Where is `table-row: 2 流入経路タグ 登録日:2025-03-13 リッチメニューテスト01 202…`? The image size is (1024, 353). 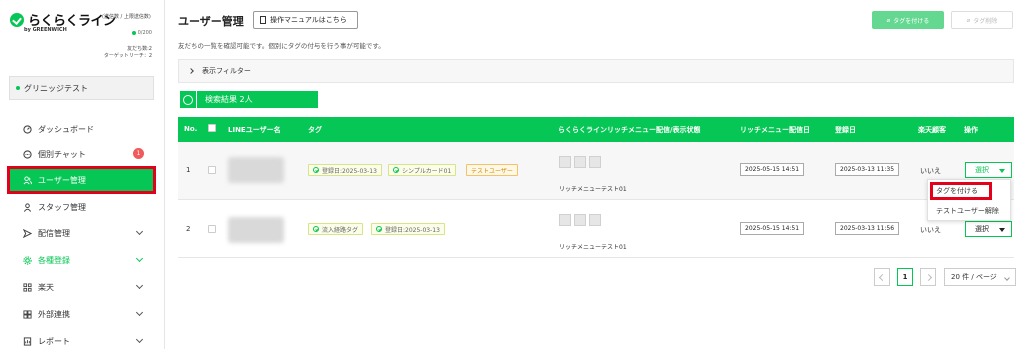 table-row: 2 流入経路タグ 登録日:2025-03-13 リッチメニューテスト01 202… is located at coordinates (596, 229).